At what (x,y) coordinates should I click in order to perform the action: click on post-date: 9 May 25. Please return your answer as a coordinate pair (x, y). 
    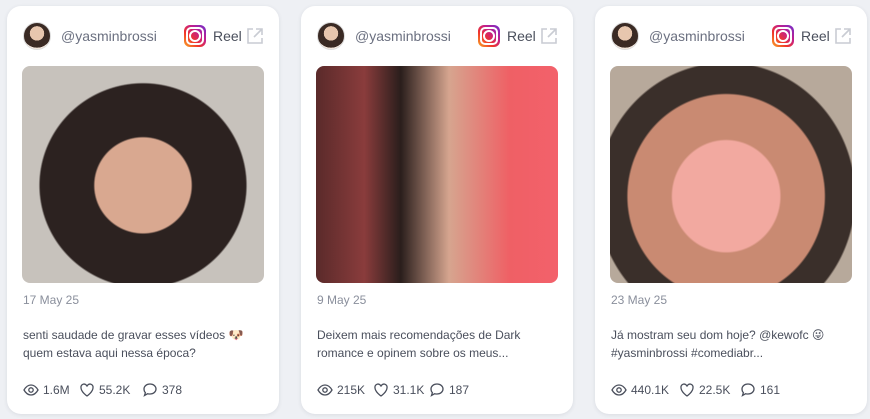
    Looking at the image, I should click on (342, 300).